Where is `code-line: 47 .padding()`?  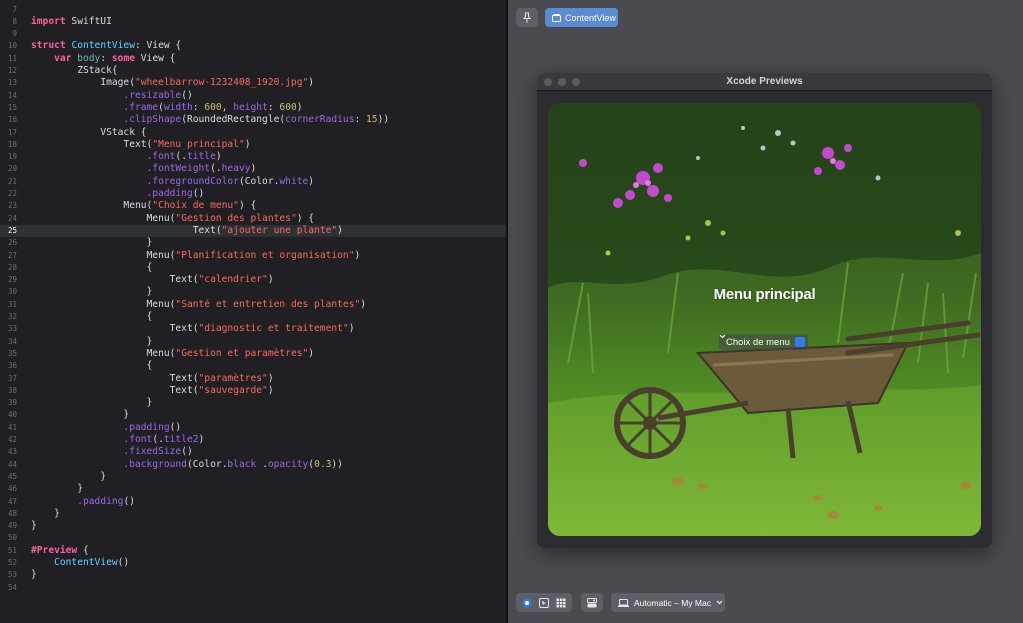 code-line: 47 .padding() is located at coordinates (253, 502).